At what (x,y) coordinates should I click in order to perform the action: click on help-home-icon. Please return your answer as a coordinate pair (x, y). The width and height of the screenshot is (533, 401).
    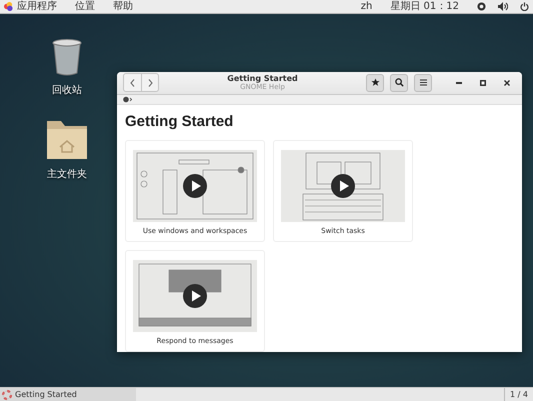
    Looking at the image, I should click on (127, 99).